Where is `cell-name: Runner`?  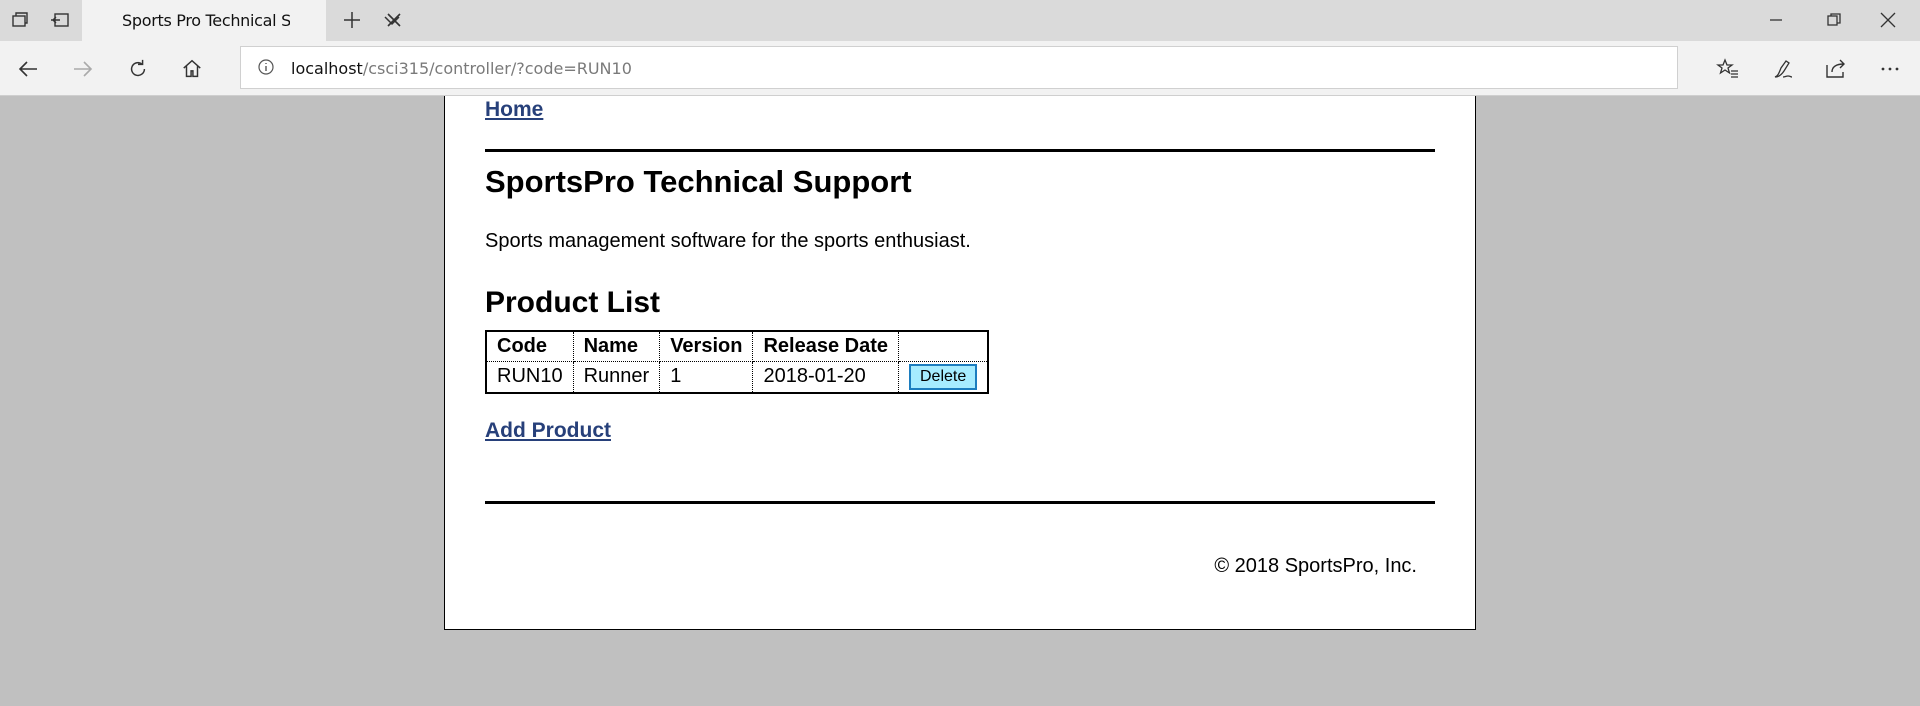 cell-name: Runner is located at coordinates (616, 377).